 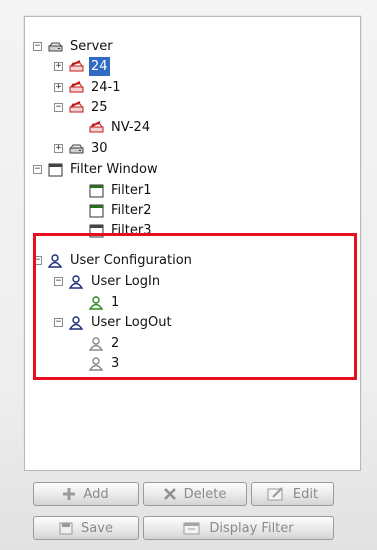 I want to click on add-button-label: Add, so click(x=96, y=494).